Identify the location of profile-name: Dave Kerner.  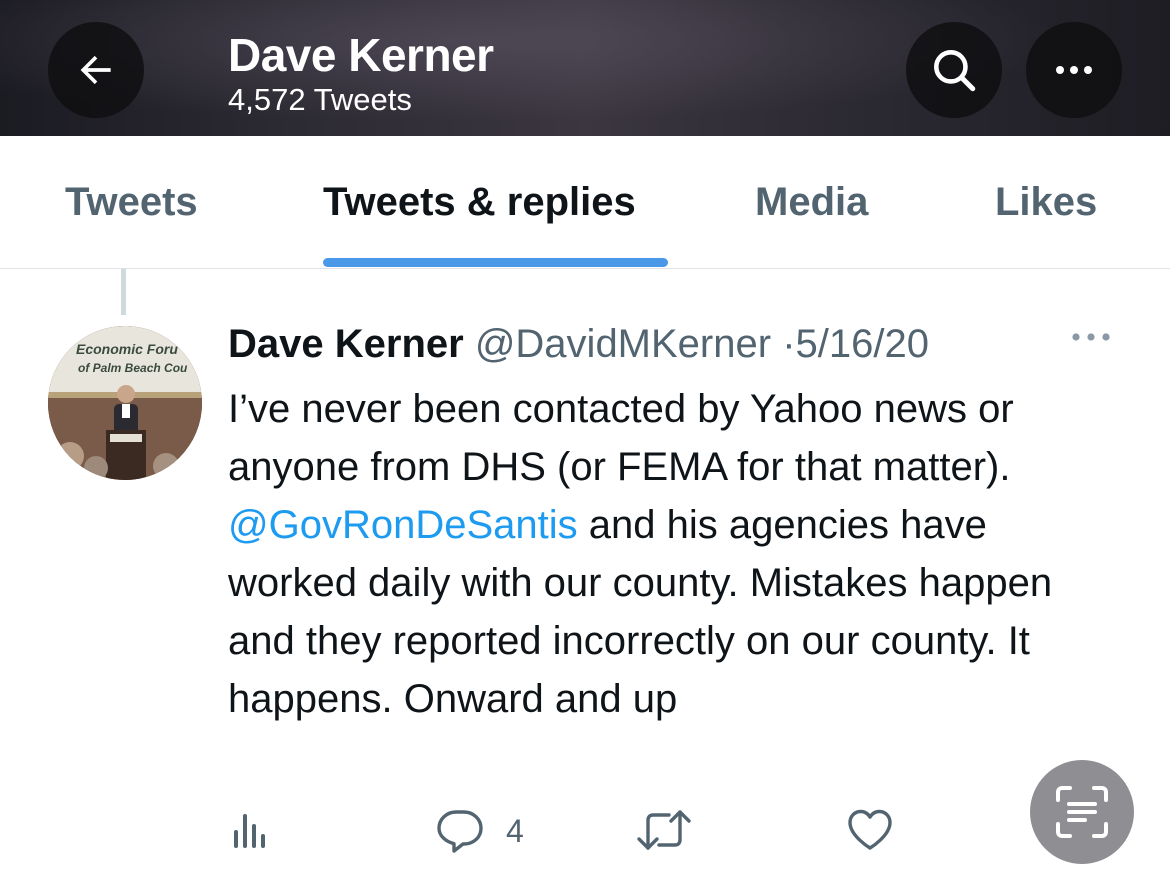
(361, 55).